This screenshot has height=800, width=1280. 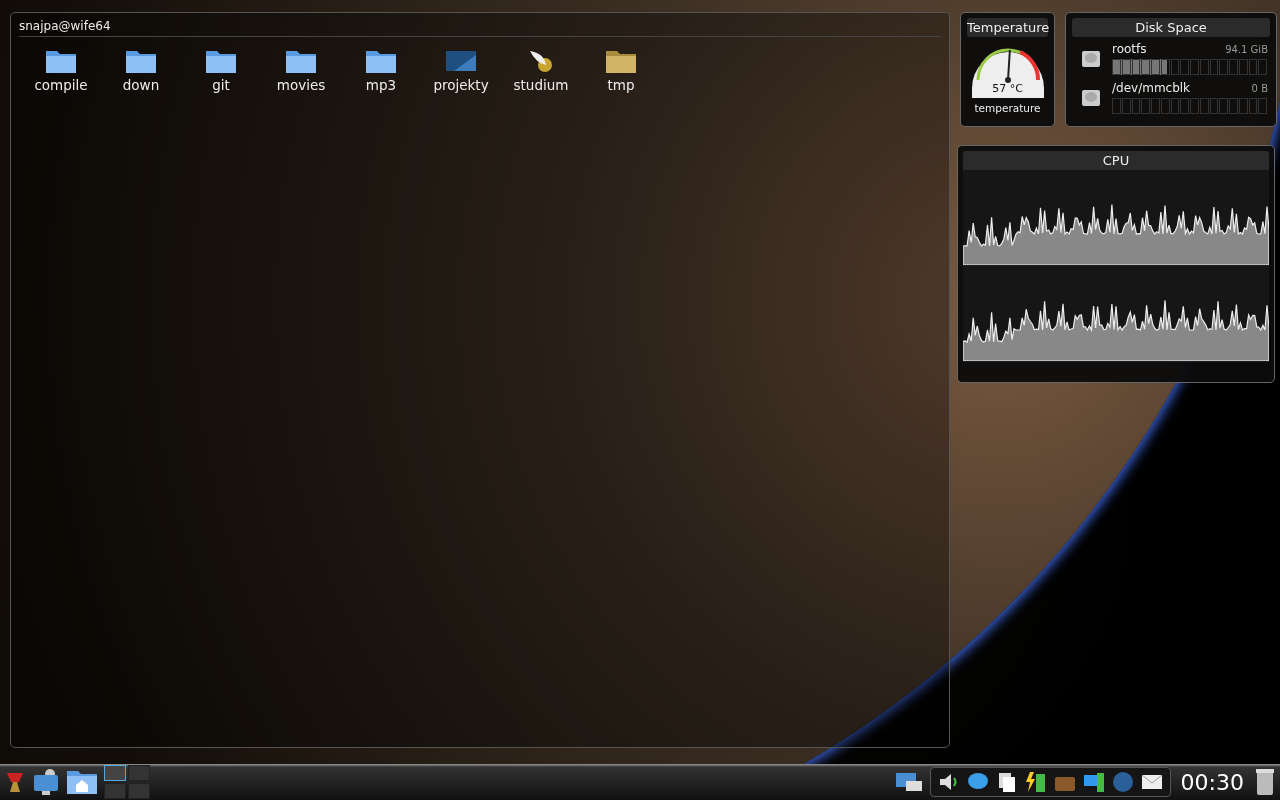 What do you see at coordinates (1259, 88) in the screenshot?
I see `disk-size: 0 B` at bounding box center [1259, 88].